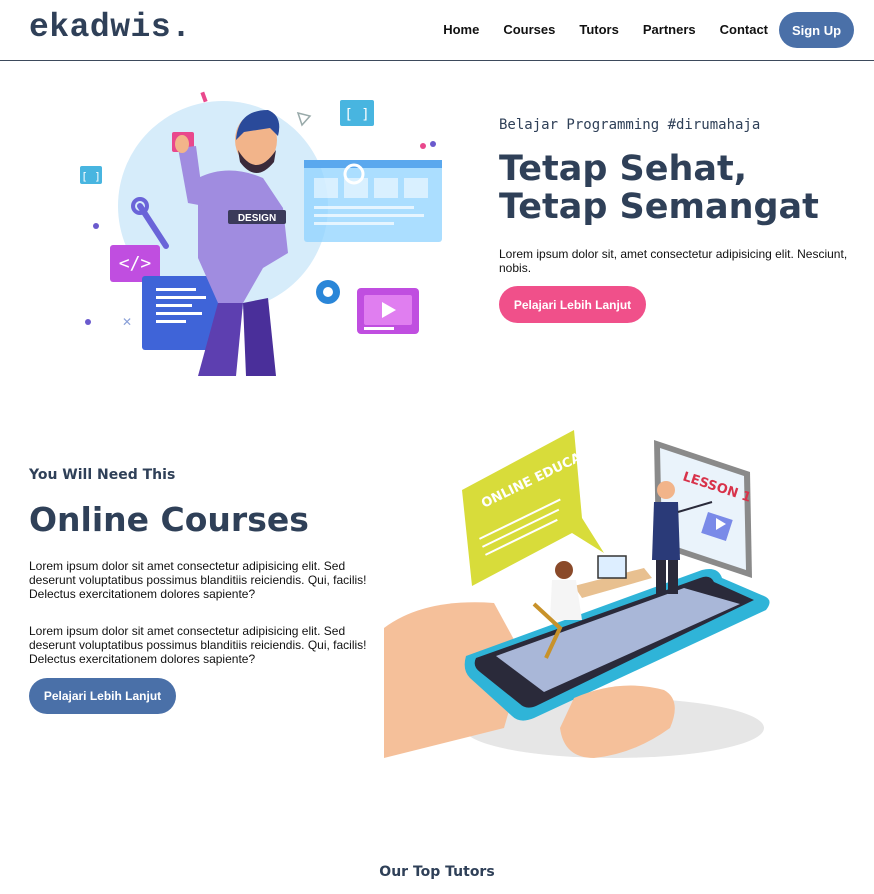 This screenshot has height=894, width=874. Describe the element at coordinates (461, 29) in the screenshot. I see `nav-home: Home` at that location.